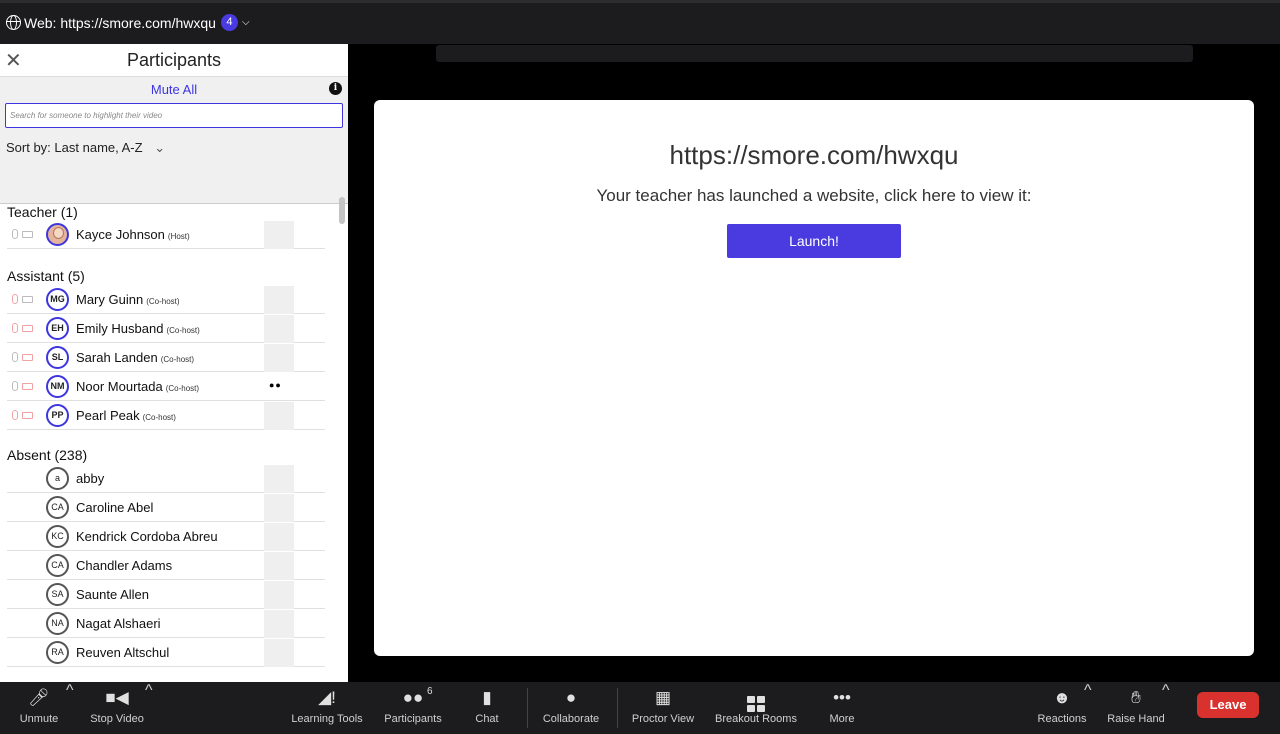  Describe the element at coordinates (814, 241) in the screenshot. I see `launch-button: Launch!` at that location.